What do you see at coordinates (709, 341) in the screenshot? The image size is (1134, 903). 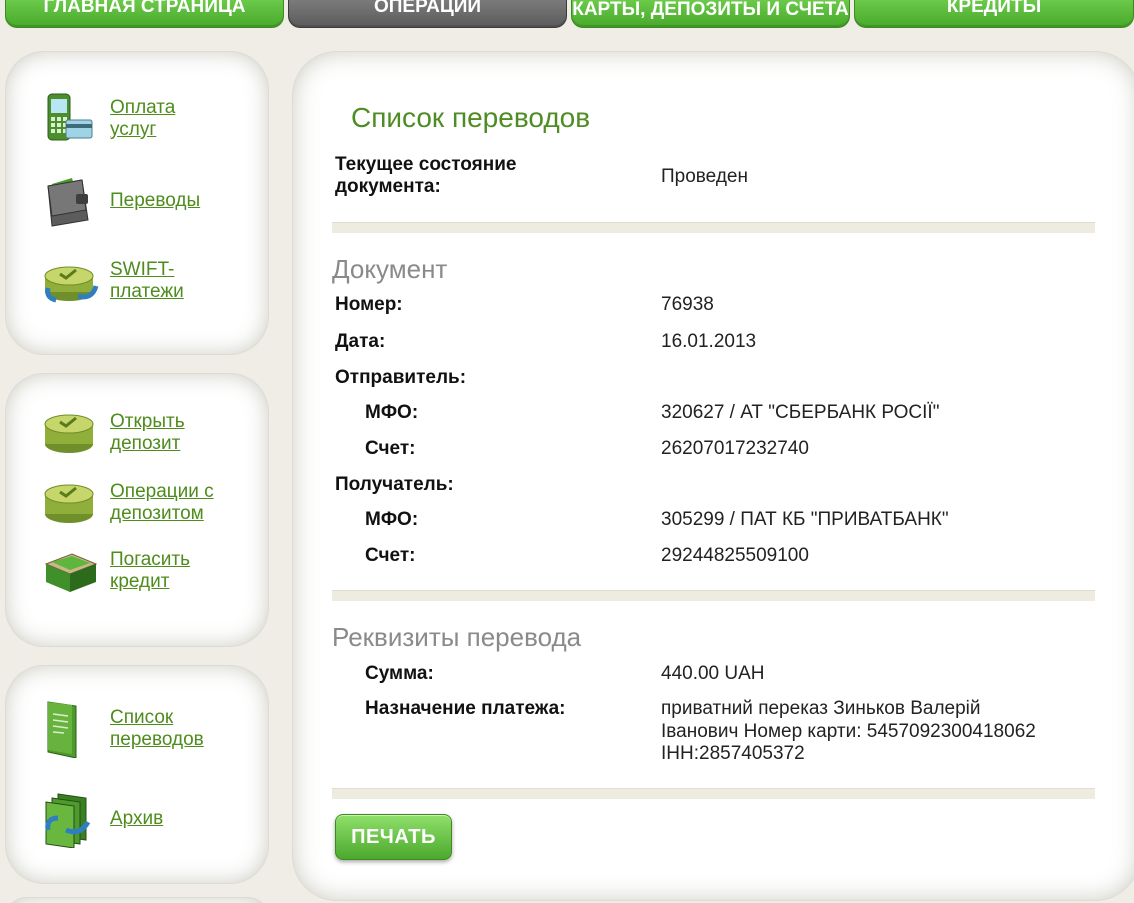 I see `date-value: 16.01.2013` at bounding box center [709, 341].